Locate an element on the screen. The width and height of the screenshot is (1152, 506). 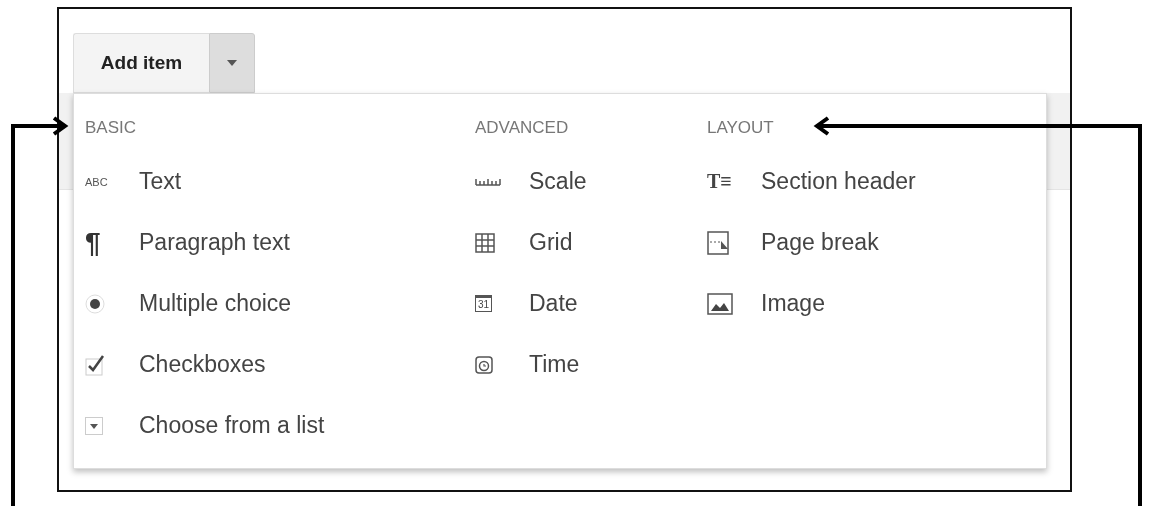
menu-item: Multiple choice is located at coordinates (280, 303).